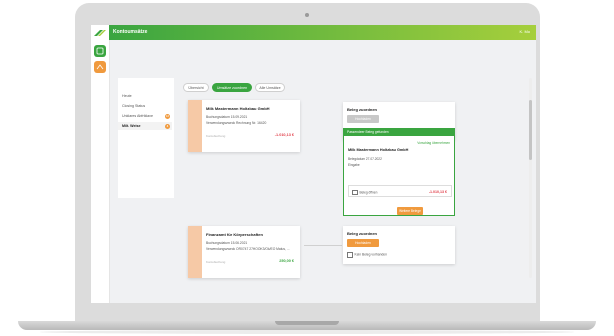  I want to click on checkbox-label: Beleg öffnen, so click(368, 192).